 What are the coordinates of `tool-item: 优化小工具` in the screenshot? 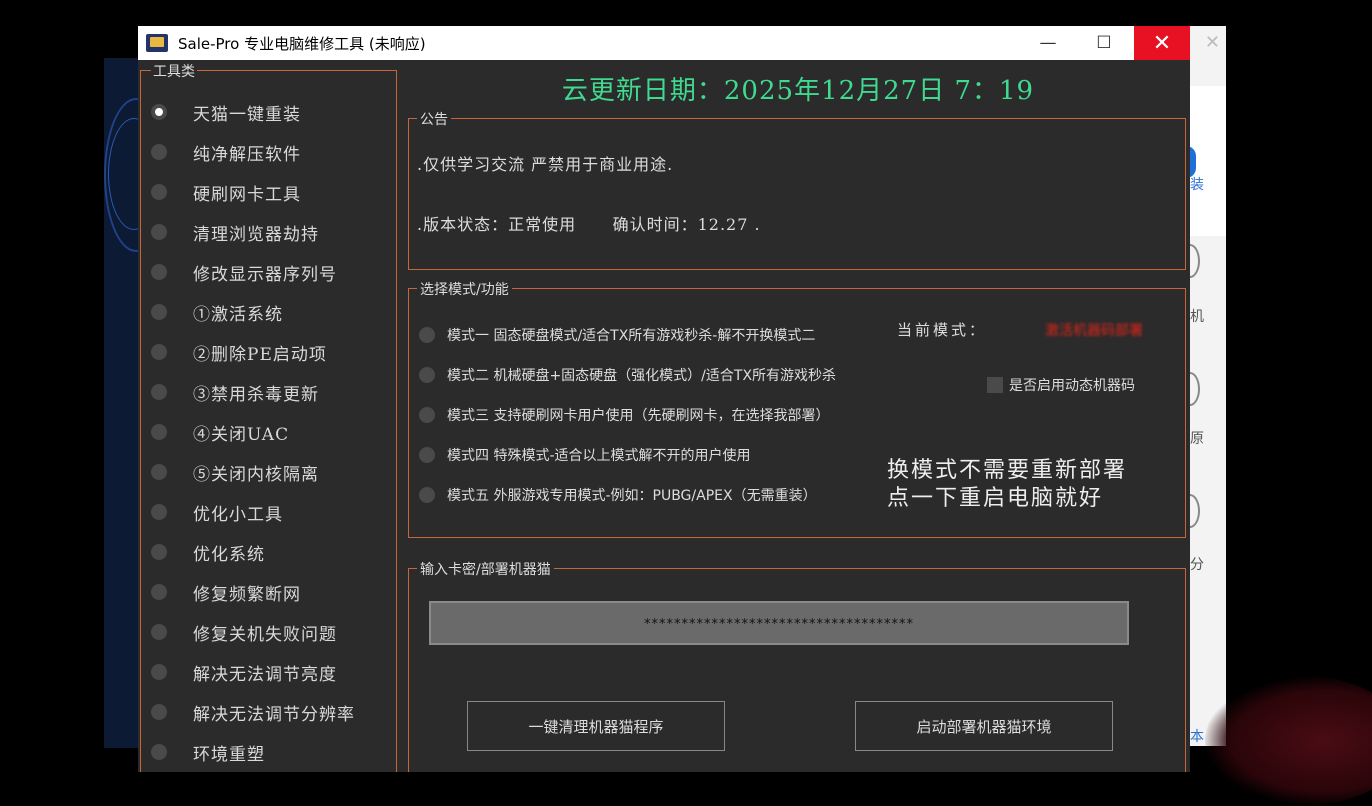 It's located at (217, 512).